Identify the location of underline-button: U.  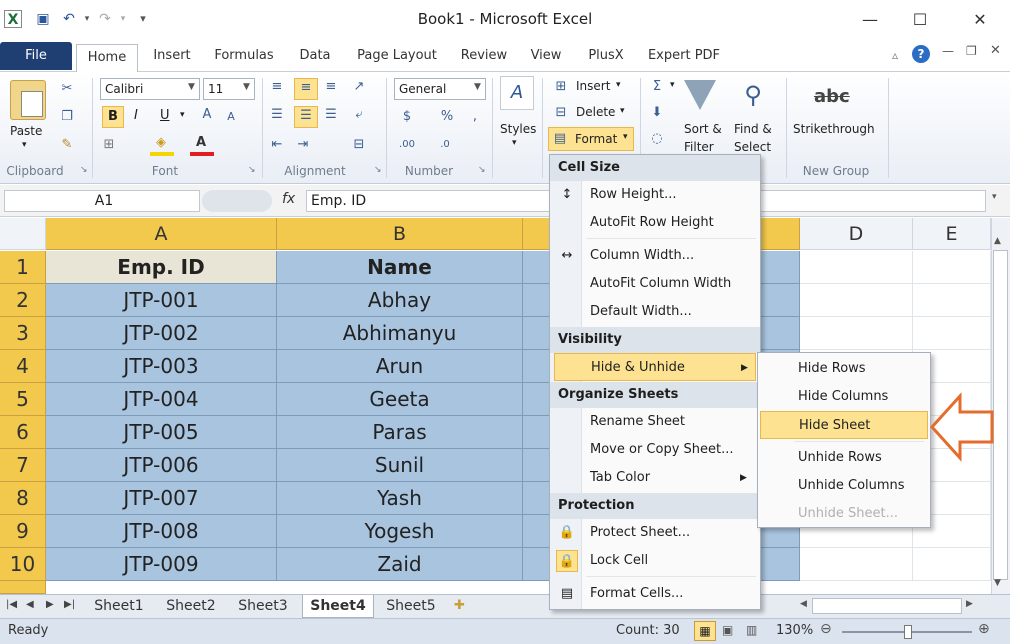
(165, 115).